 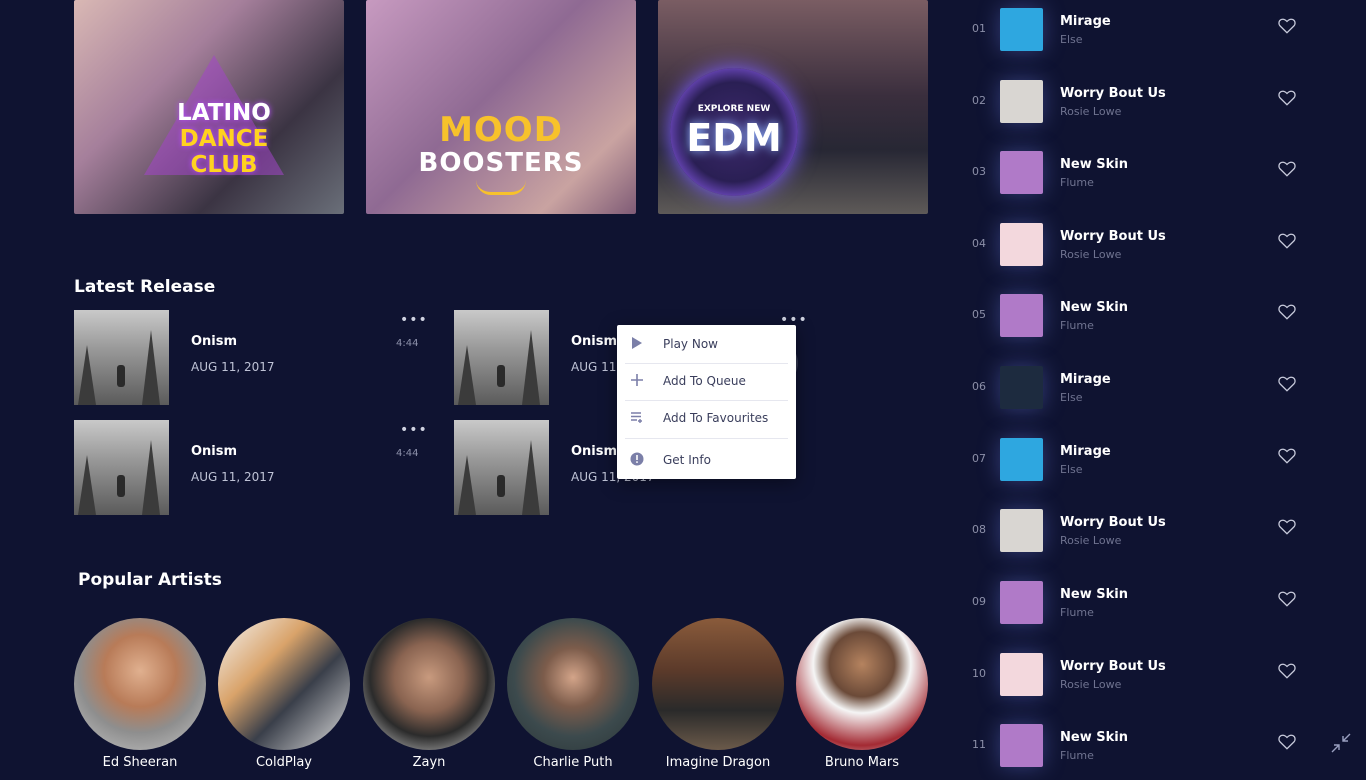 What do you see at coordinates (224, 113) in the screenshot?
I see `playlist-title-line: LATINO` at bounding box center [224, 113].